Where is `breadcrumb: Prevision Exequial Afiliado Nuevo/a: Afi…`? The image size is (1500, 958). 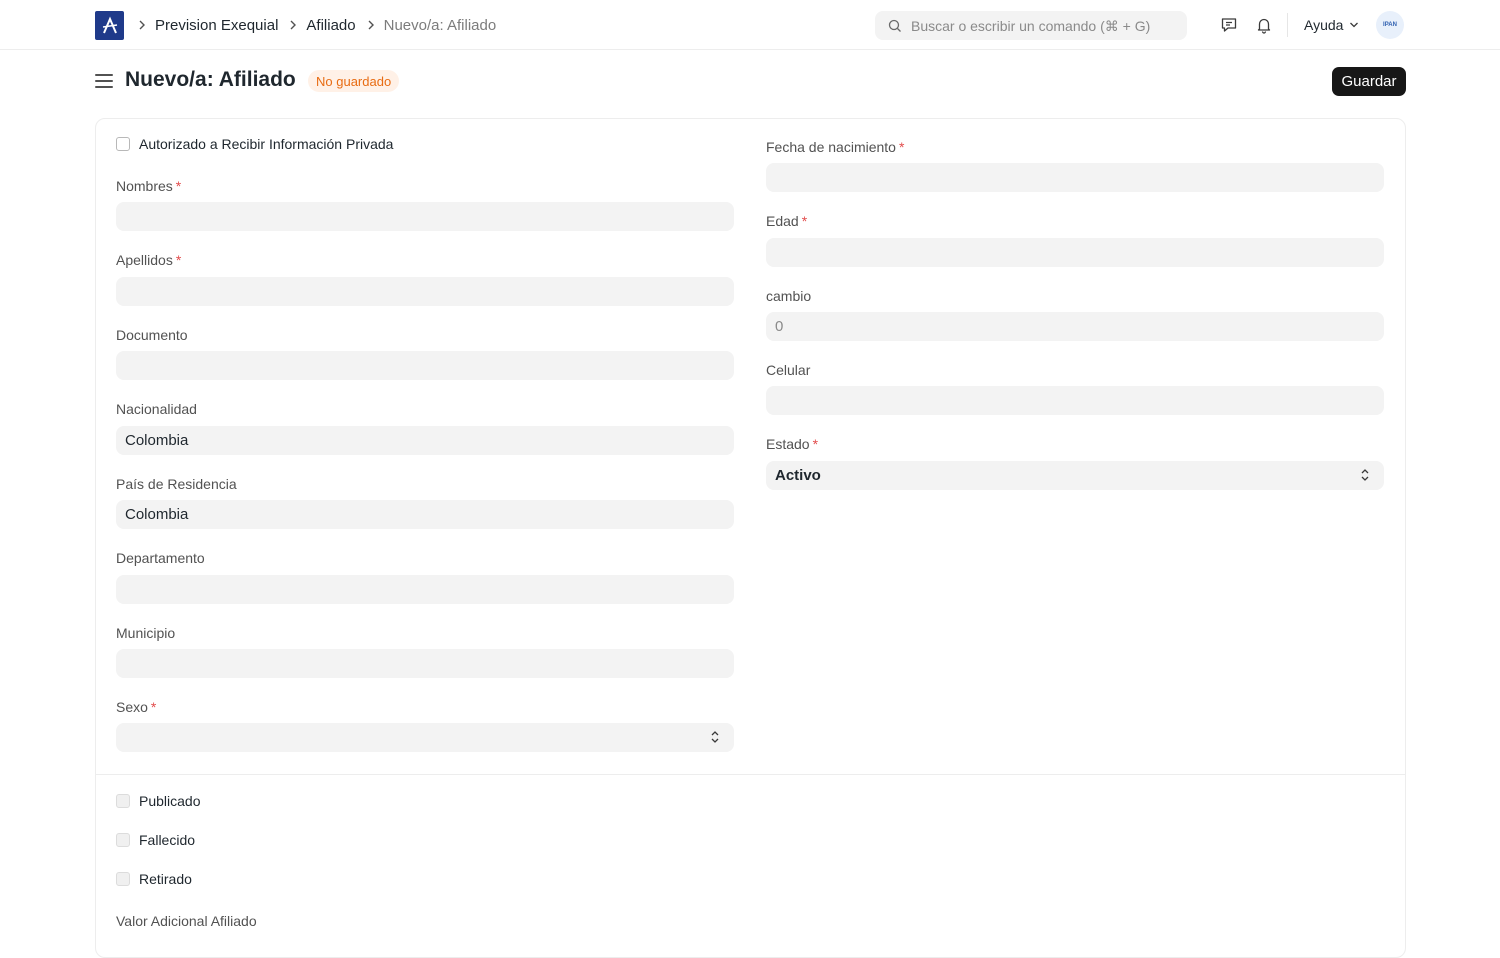
breadcrumb: Prevision Exequial Afiliado Nuevo/a: Afi… is located at coordinates (322, 25).